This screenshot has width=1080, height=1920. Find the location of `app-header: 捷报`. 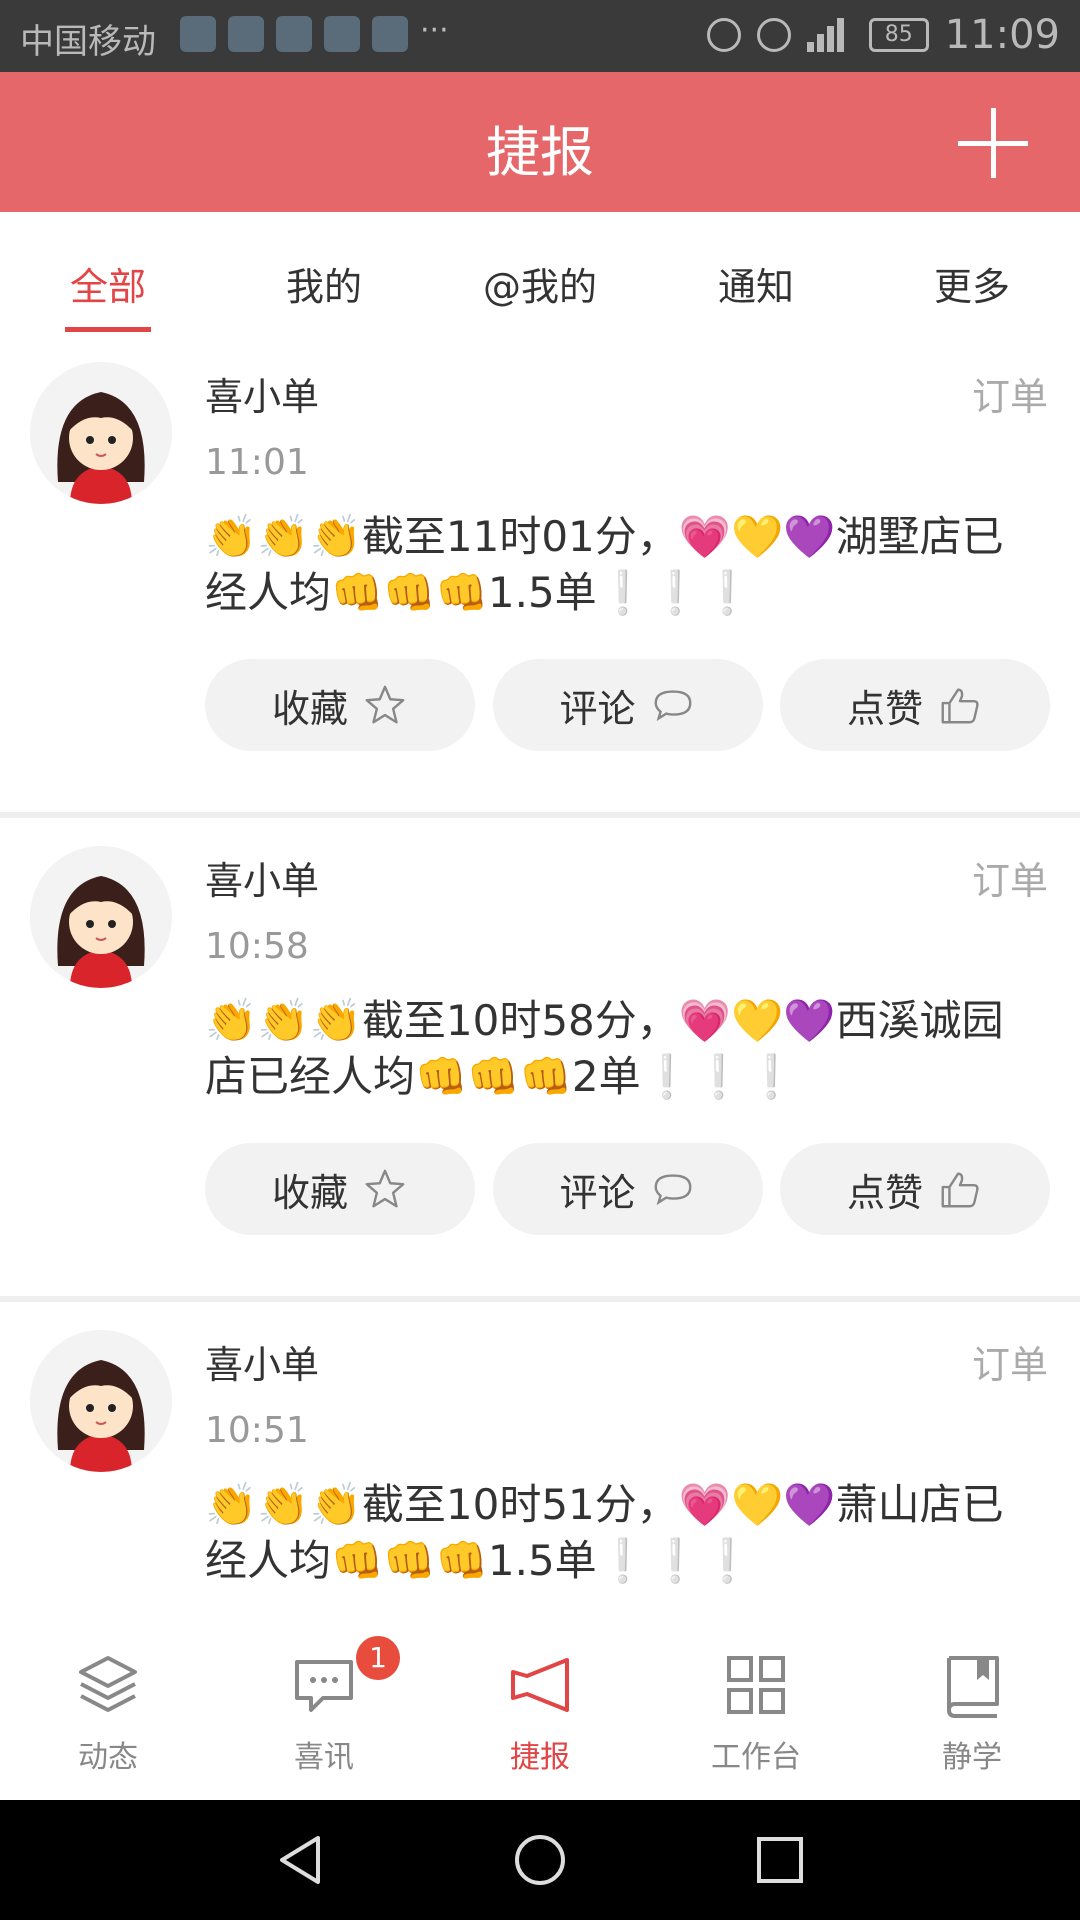

app-header: 捷报 is located at coordinates (540, 142).